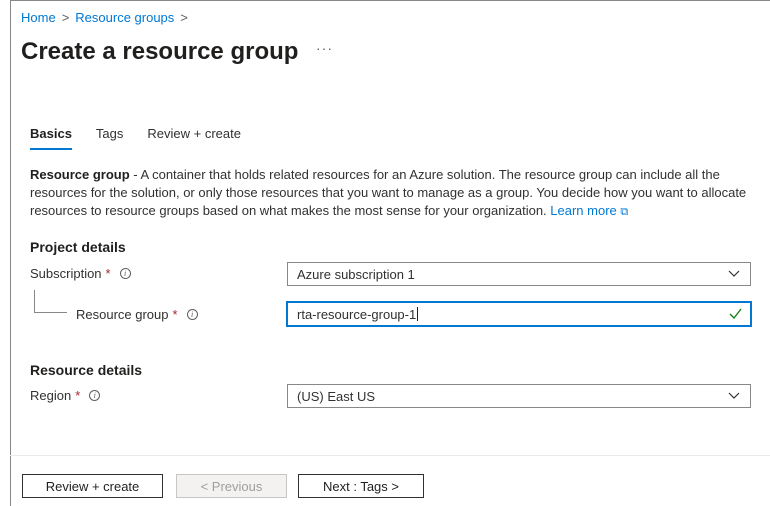 The width and height of the screenshot is (770, 506). I want to click on breadcrumb-home-link: Home, so click(38, 17).